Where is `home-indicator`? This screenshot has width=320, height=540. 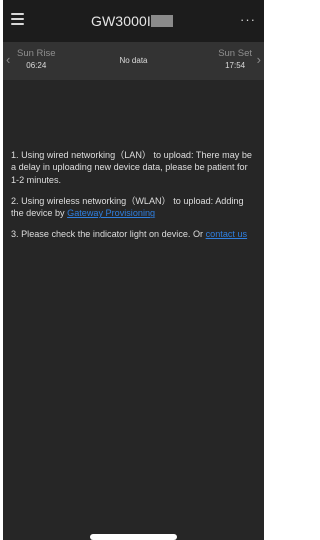 home-indicator is located at coordinates (133, 537).